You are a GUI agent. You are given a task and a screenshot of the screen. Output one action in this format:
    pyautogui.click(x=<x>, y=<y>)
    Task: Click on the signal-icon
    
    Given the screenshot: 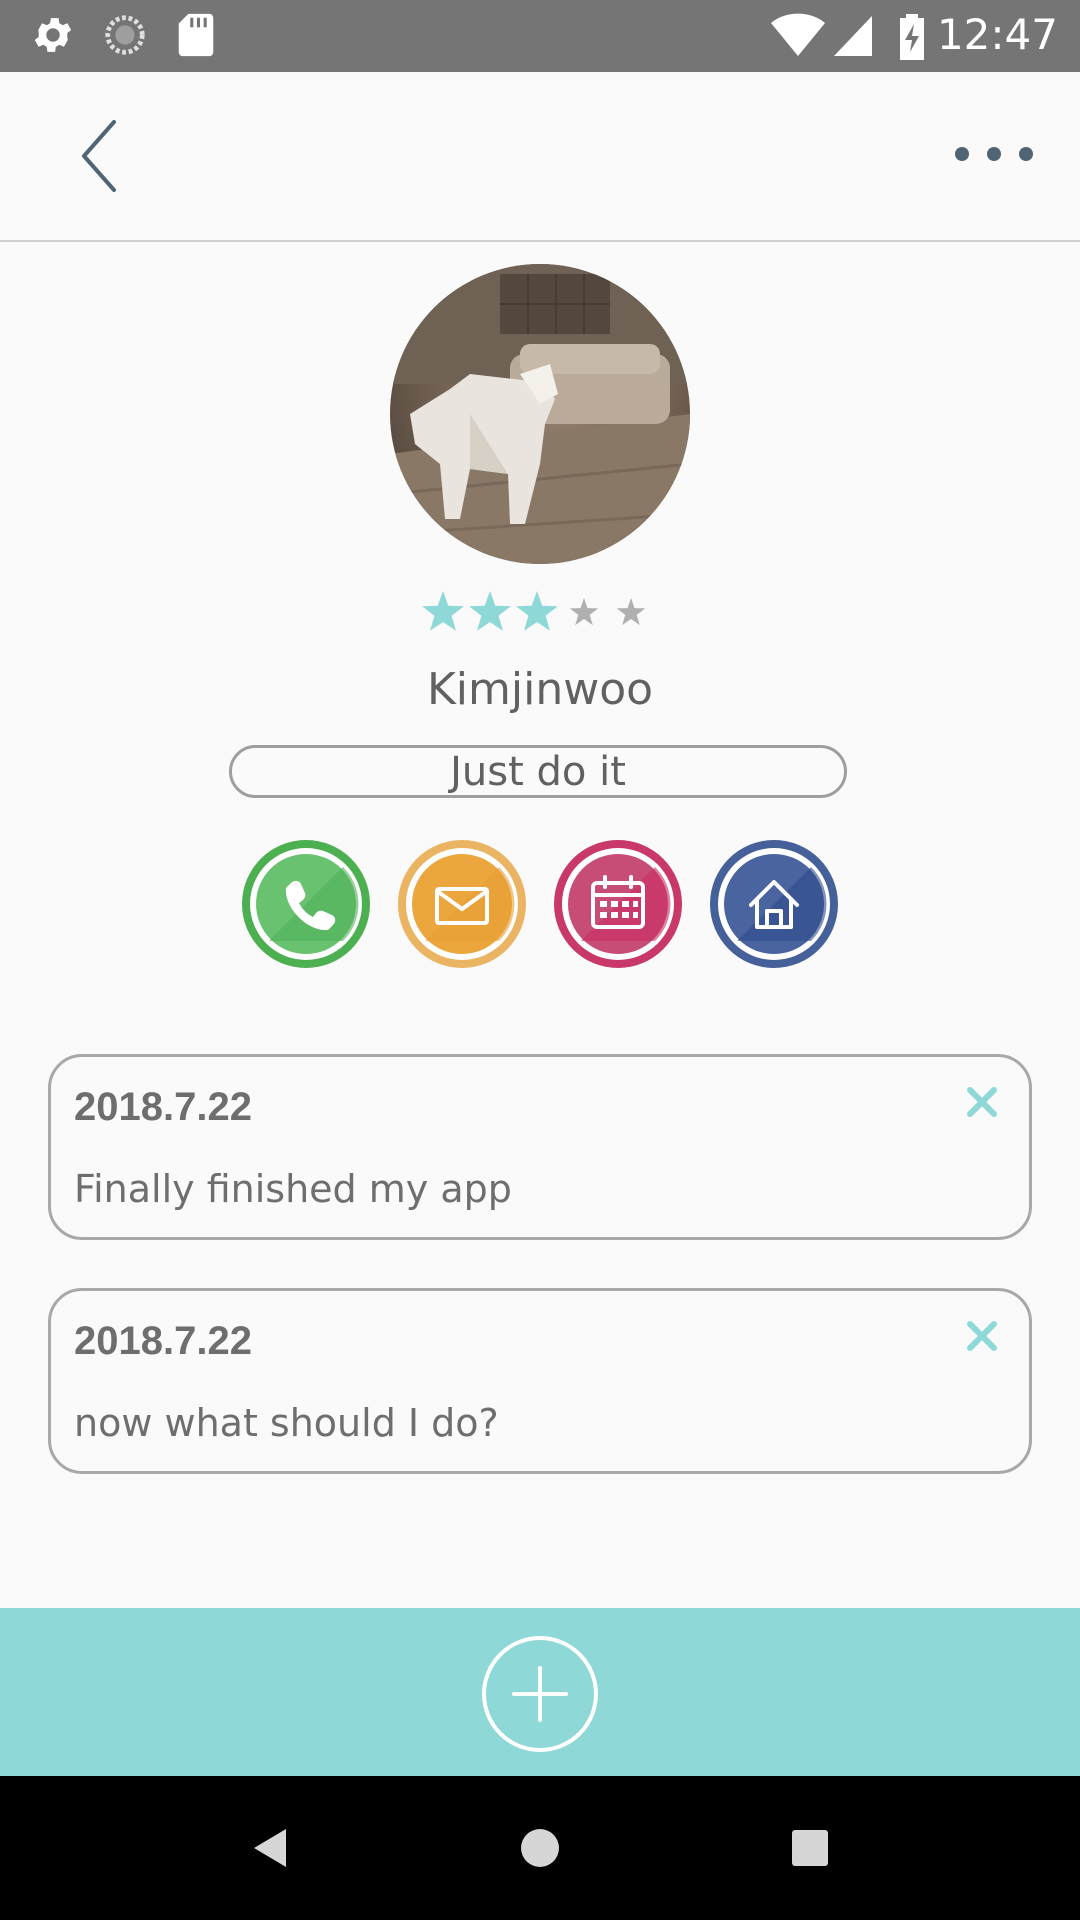 What is the action you would take?
    pyautogui.click(x=853, y=36)
    